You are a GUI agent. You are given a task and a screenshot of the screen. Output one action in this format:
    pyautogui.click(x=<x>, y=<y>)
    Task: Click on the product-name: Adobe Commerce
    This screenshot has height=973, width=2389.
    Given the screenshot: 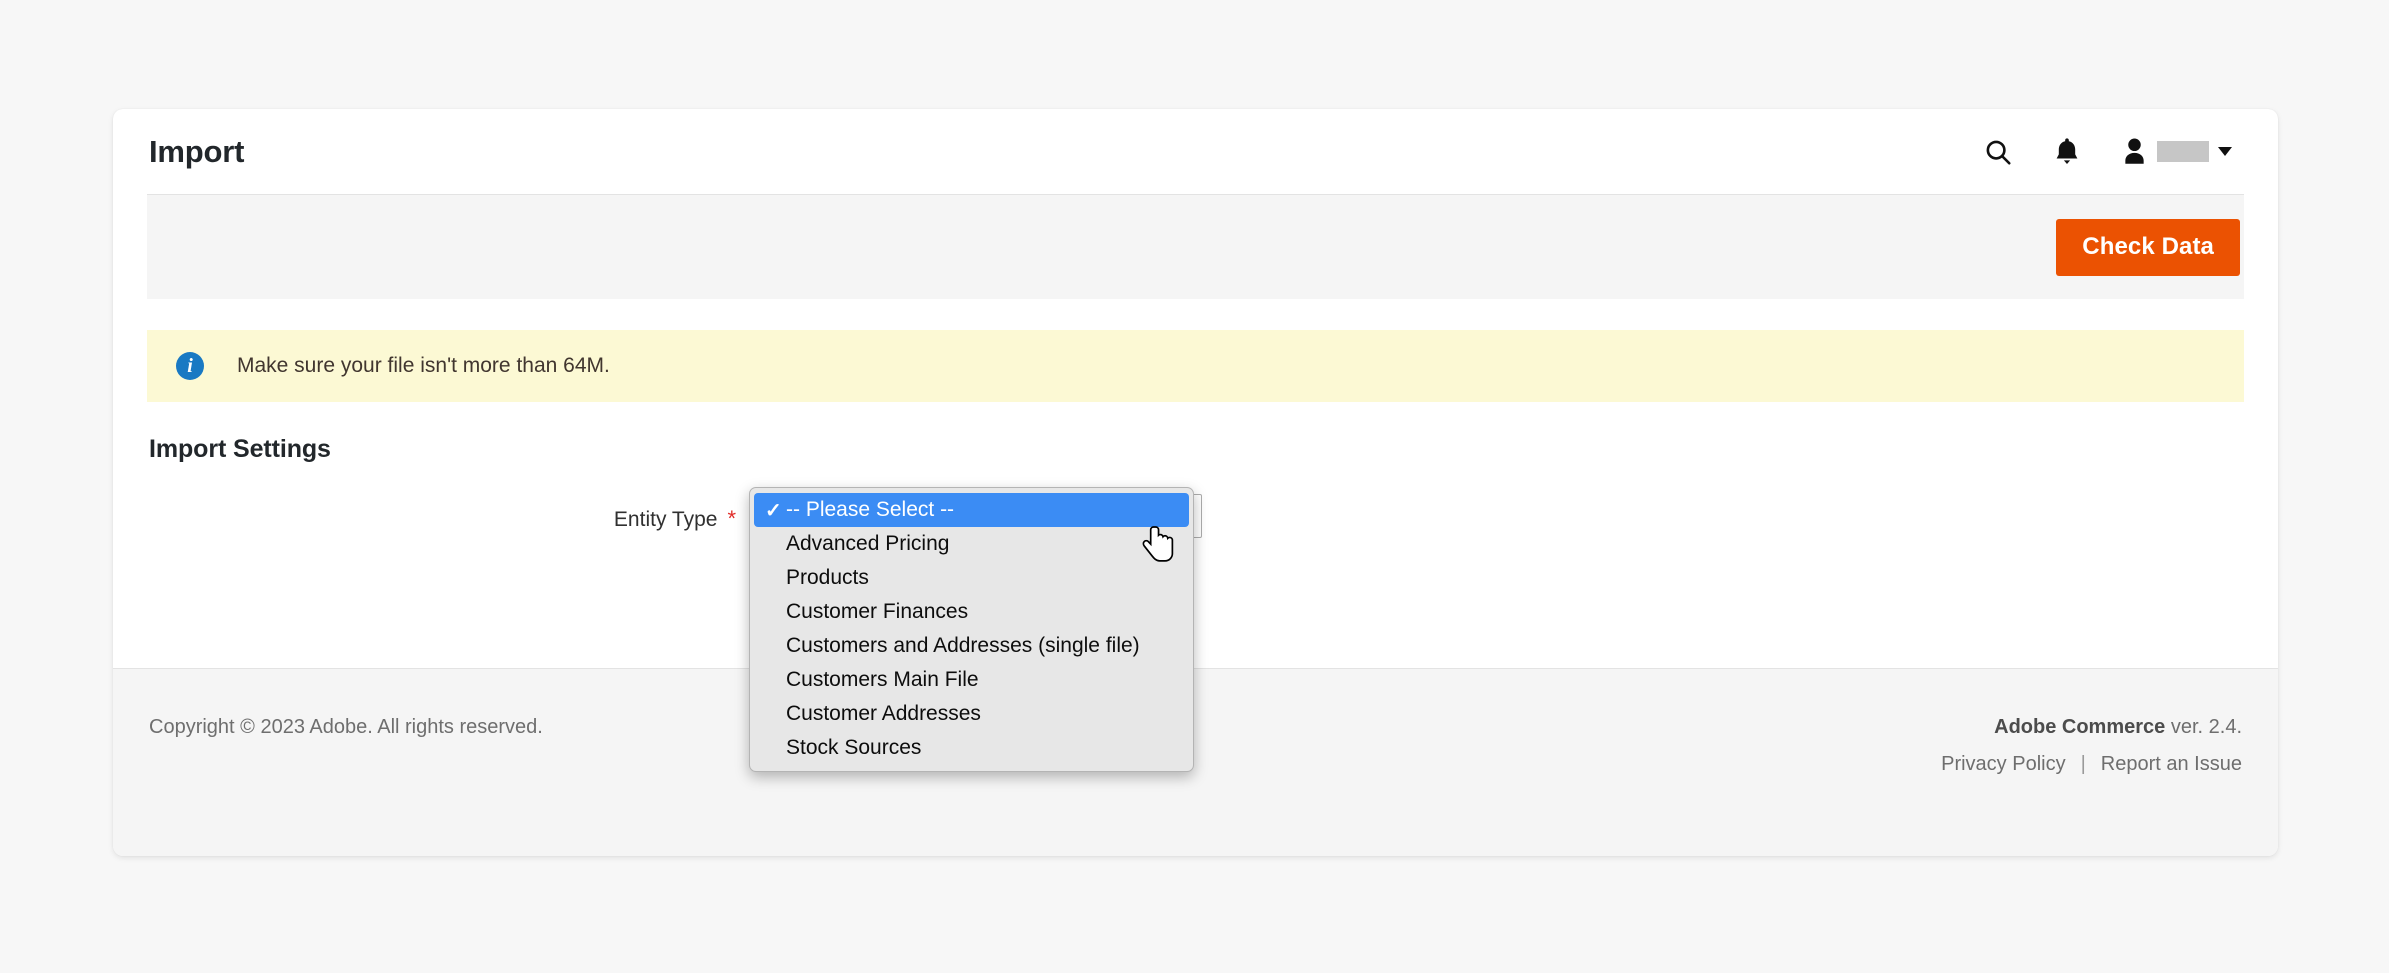 What is the action you would take?
    pyautogui.click(x=2080, y=727)
    